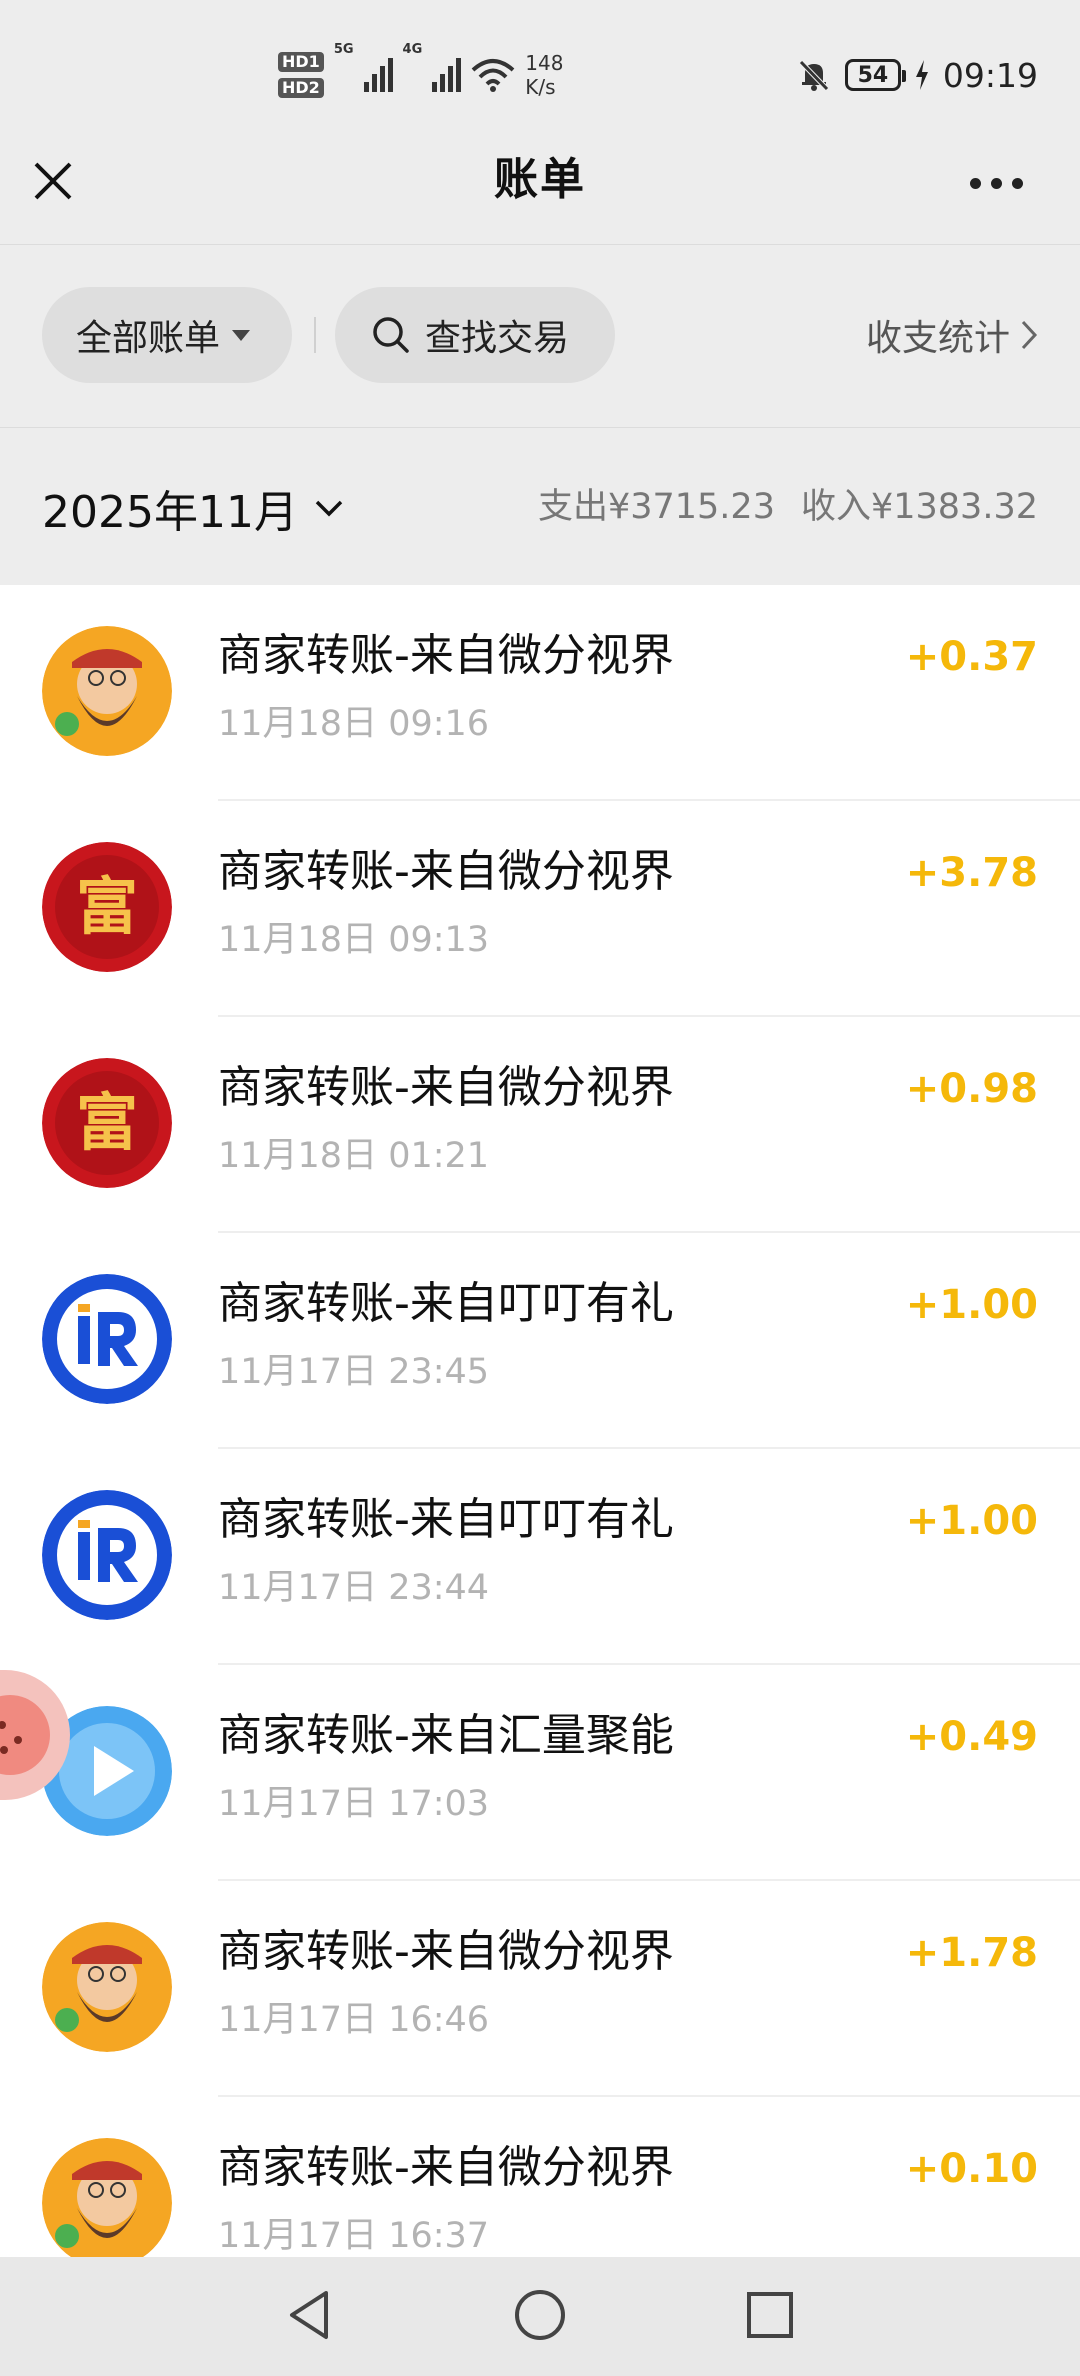 This screenshot has height=2376, width=1080. I want to click on all-bills-button: 全部账单, so click(167, 335).